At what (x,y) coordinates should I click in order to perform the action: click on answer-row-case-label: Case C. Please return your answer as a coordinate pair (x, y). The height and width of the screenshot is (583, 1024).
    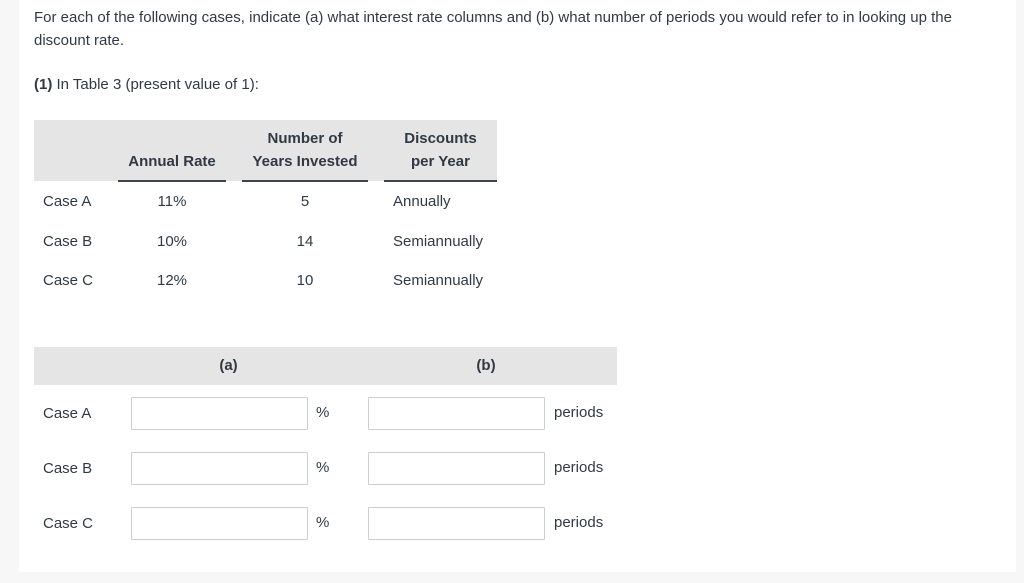
    Looking at the image, I should click on (68, 523).